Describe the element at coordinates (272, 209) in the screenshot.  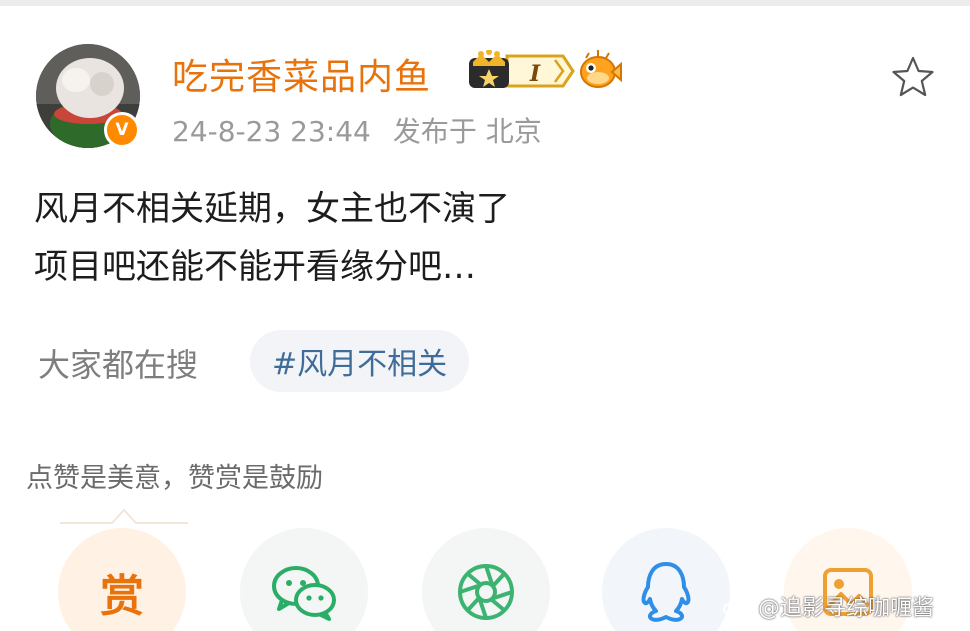
I see `post-content-line: 风月不相关延期，女主也不演了` at that location.